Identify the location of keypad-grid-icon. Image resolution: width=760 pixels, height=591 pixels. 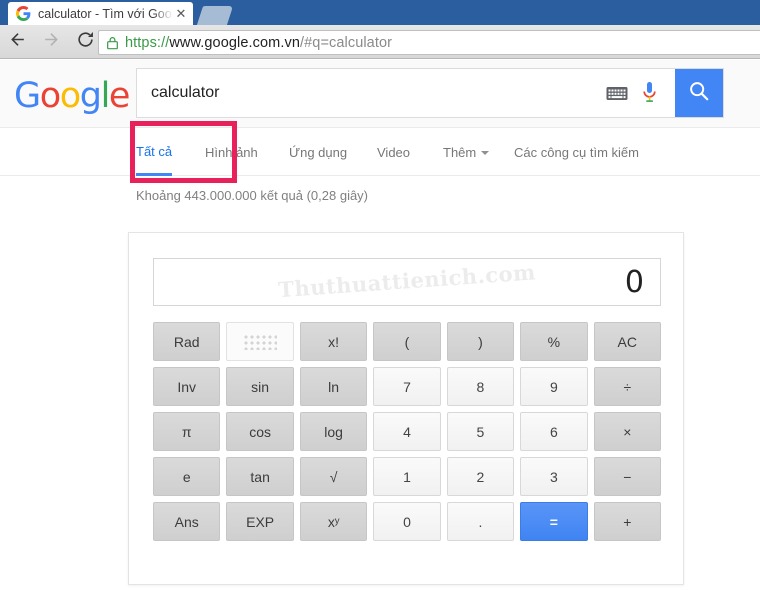
(260, 341).